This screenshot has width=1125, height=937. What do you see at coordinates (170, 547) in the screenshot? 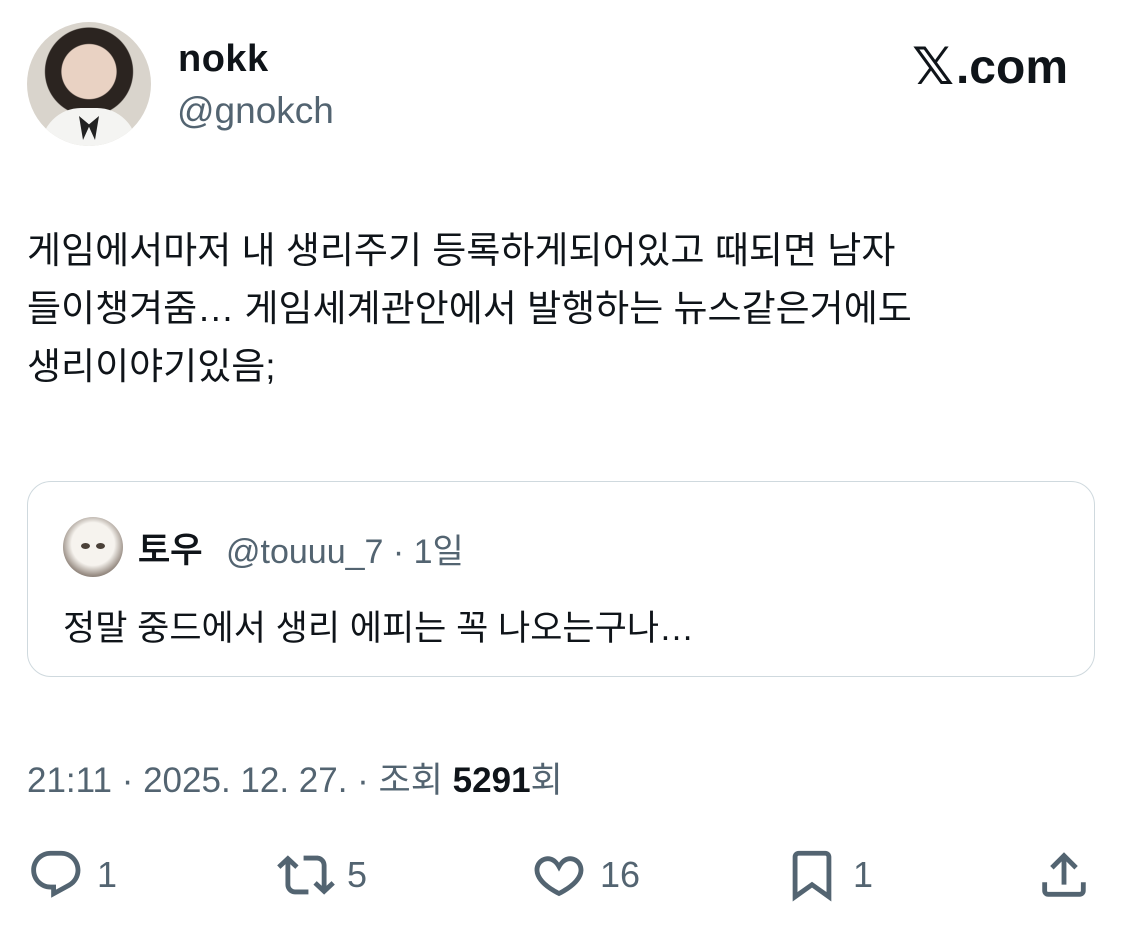
I see `quote-author-name: 토우` at bounding box center [170, 547].